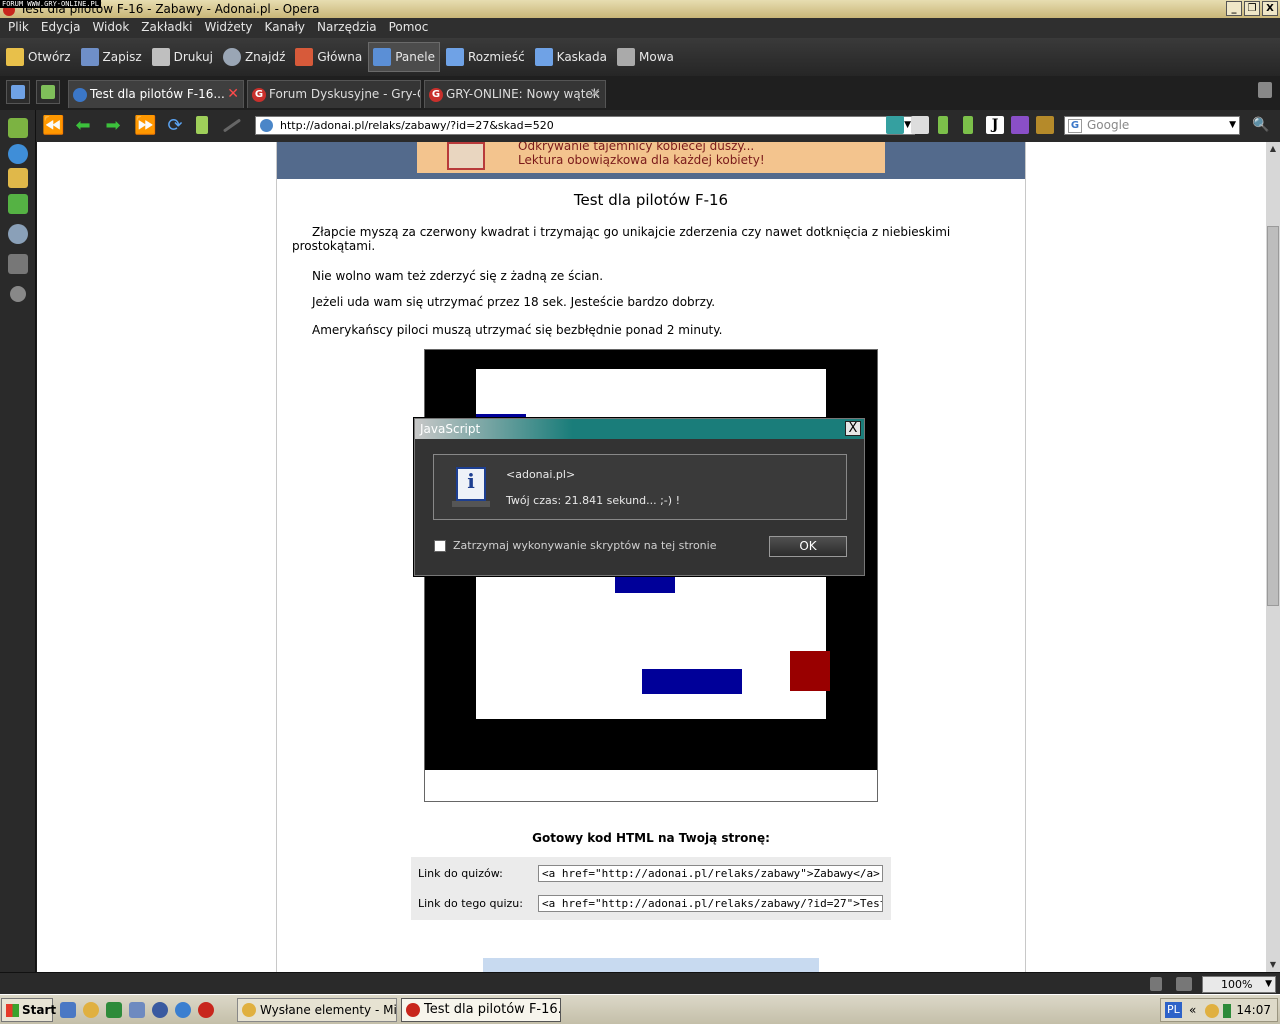 The height and width of the screenshot is (1024, 1280). What do you see at coordinates (1045, 125) in the screenshot?
I see `digg-icon` at bounding box center [1045, 125].